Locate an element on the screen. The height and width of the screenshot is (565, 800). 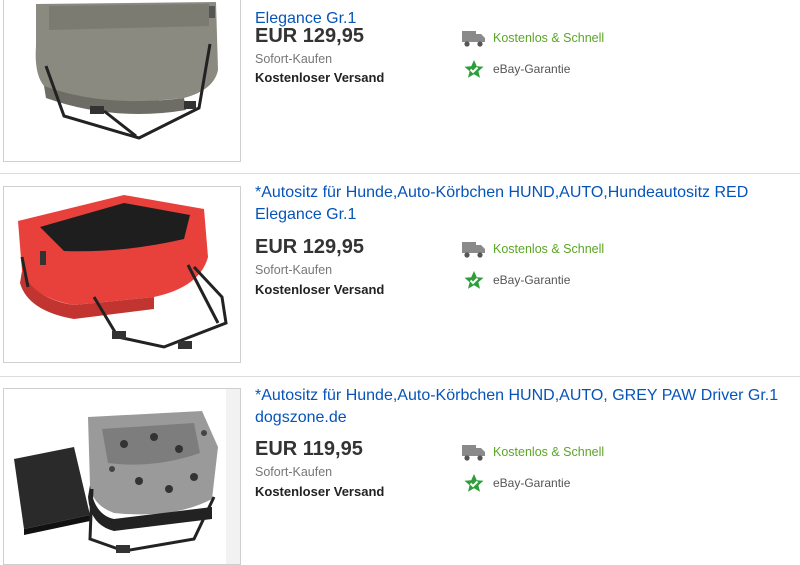
listing-title-line: dogszone.de is located at coordinates (301, 417).